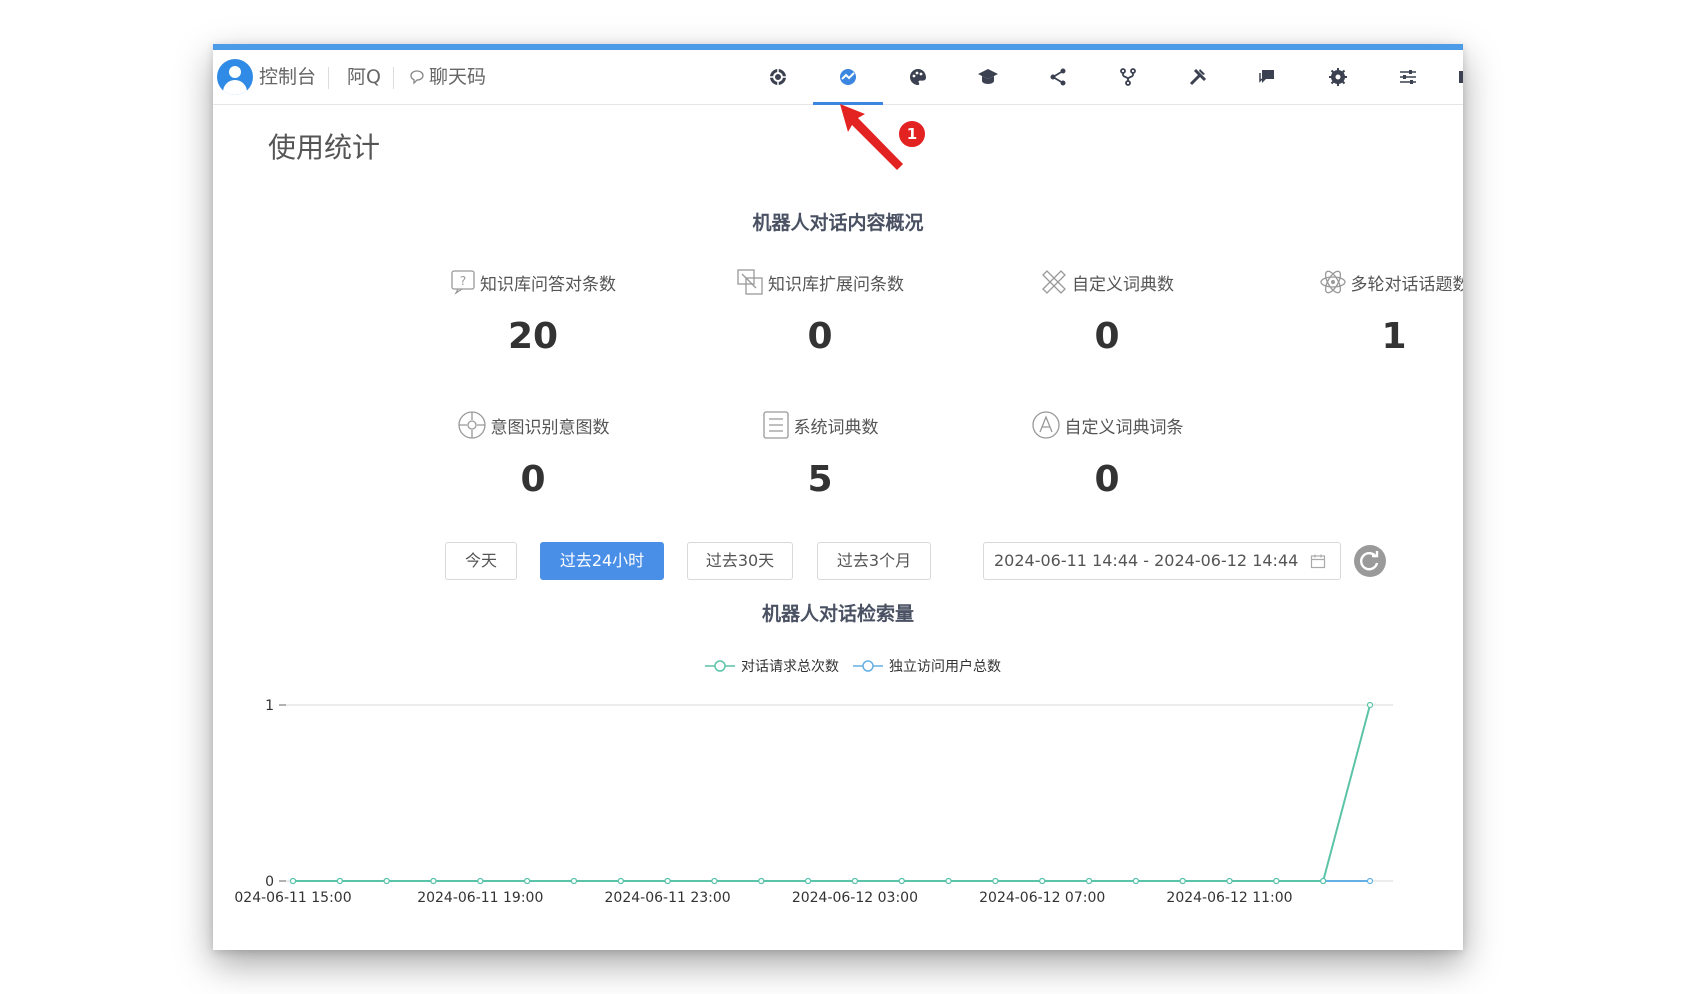 Image resolution: width=1705 pixels, height=994 pixels. I want to click on settings-cog-icon, so click(778, 77).